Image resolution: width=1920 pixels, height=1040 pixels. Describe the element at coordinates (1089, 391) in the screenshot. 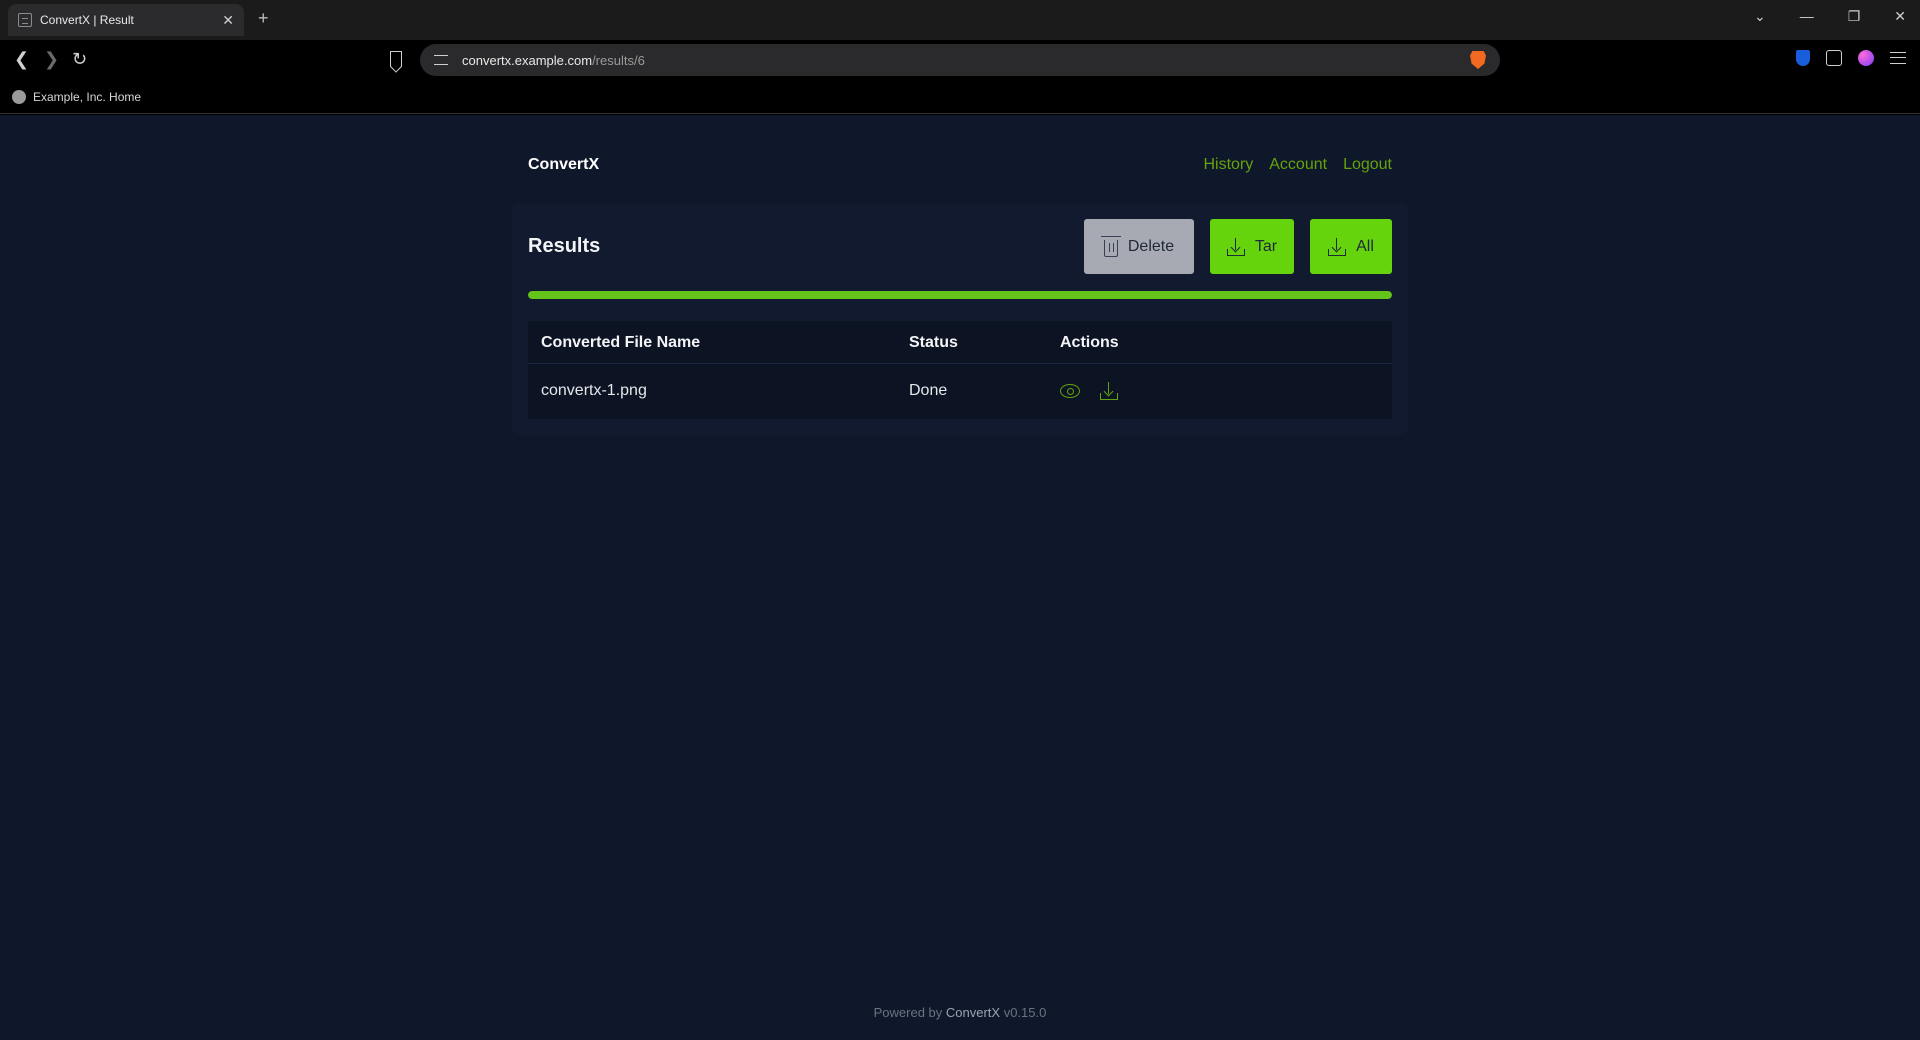

I see `actions-cell` at that location.